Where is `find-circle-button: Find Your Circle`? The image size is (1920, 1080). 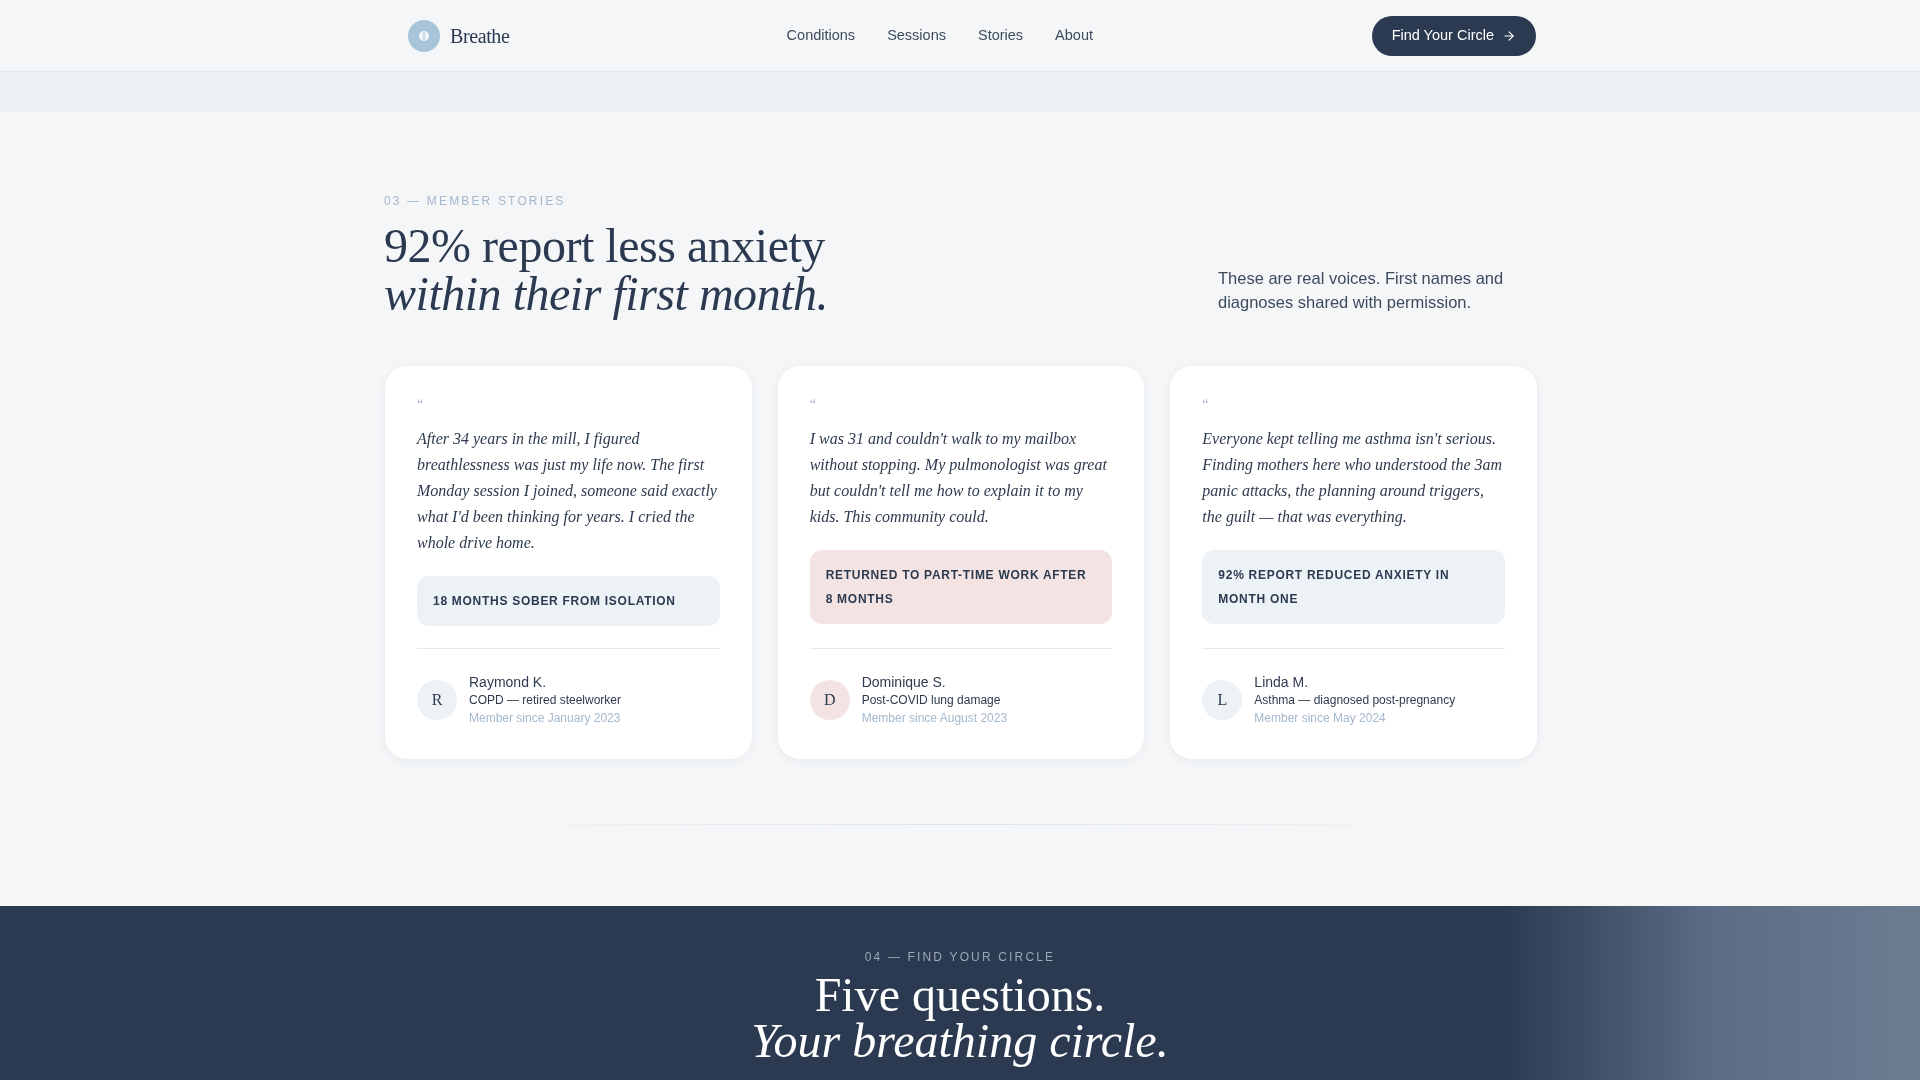
find-circle-button: Find Your Circle is located at coordinates (1453, 35).